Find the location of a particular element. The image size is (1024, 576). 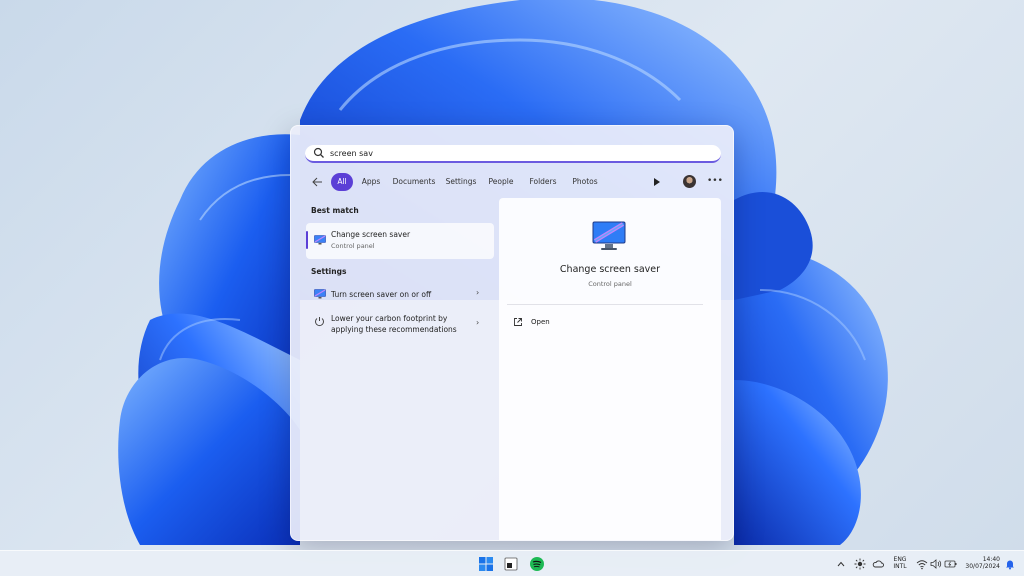

filter-tab-people: People is located at coordinates (501, 182).